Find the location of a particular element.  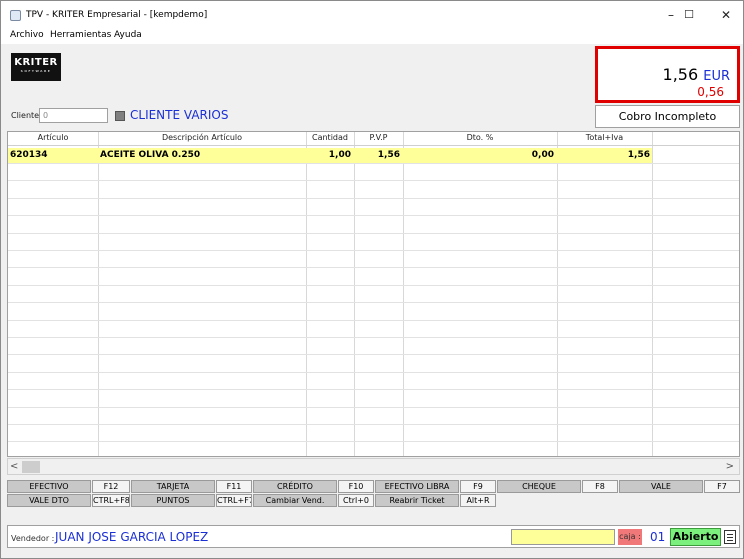

cambiar-vendedor-key: Ctrl+0 is located at coordinates (356, 500).